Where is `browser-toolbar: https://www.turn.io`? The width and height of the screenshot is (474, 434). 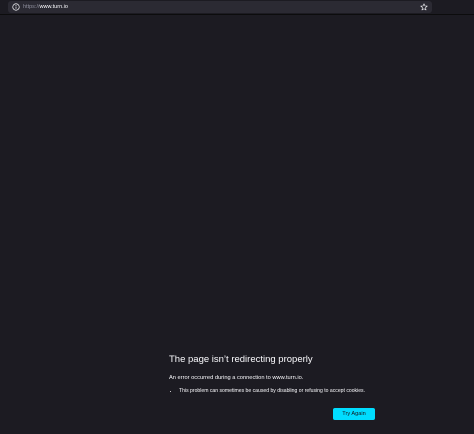 browser-toolbar: https://www.turn.io is located at coordinates (237, 7).